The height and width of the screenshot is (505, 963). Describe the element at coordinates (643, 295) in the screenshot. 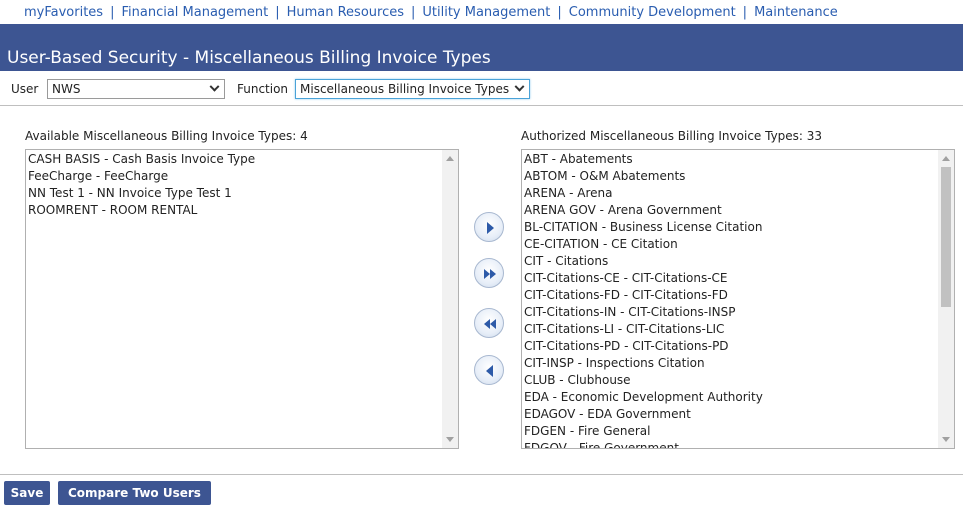

I see `list-item: CIT-Citations-FD - CIT-Citations-FD` at that location.